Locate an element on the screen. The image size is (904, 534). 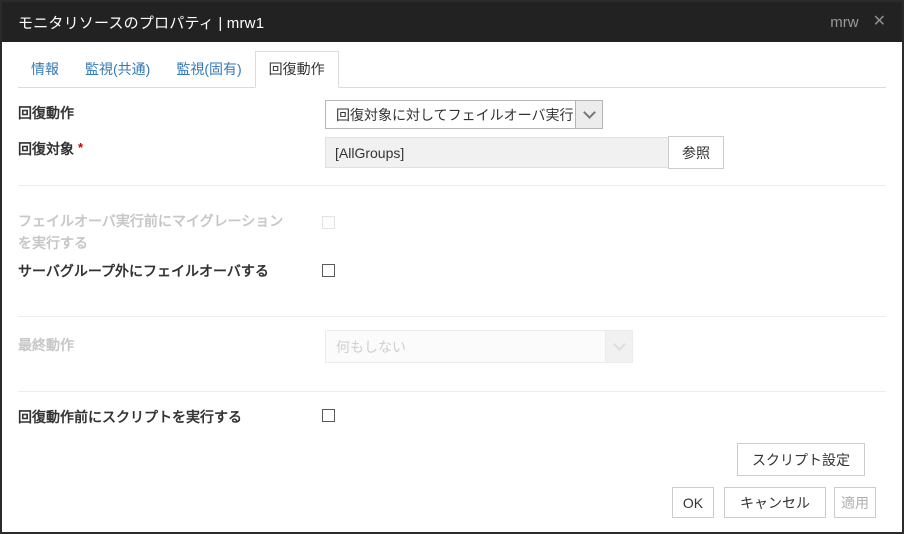
migration-before-failover-checkbox is located at coordinates (328, 222).